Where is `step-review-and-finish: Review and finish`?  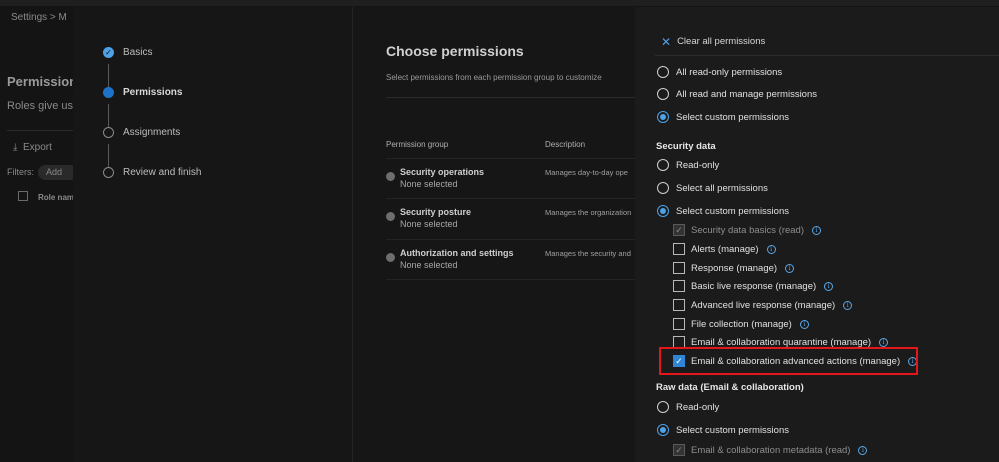 step-review-and-finish: Review and finish is located at coordinates (152, 172).